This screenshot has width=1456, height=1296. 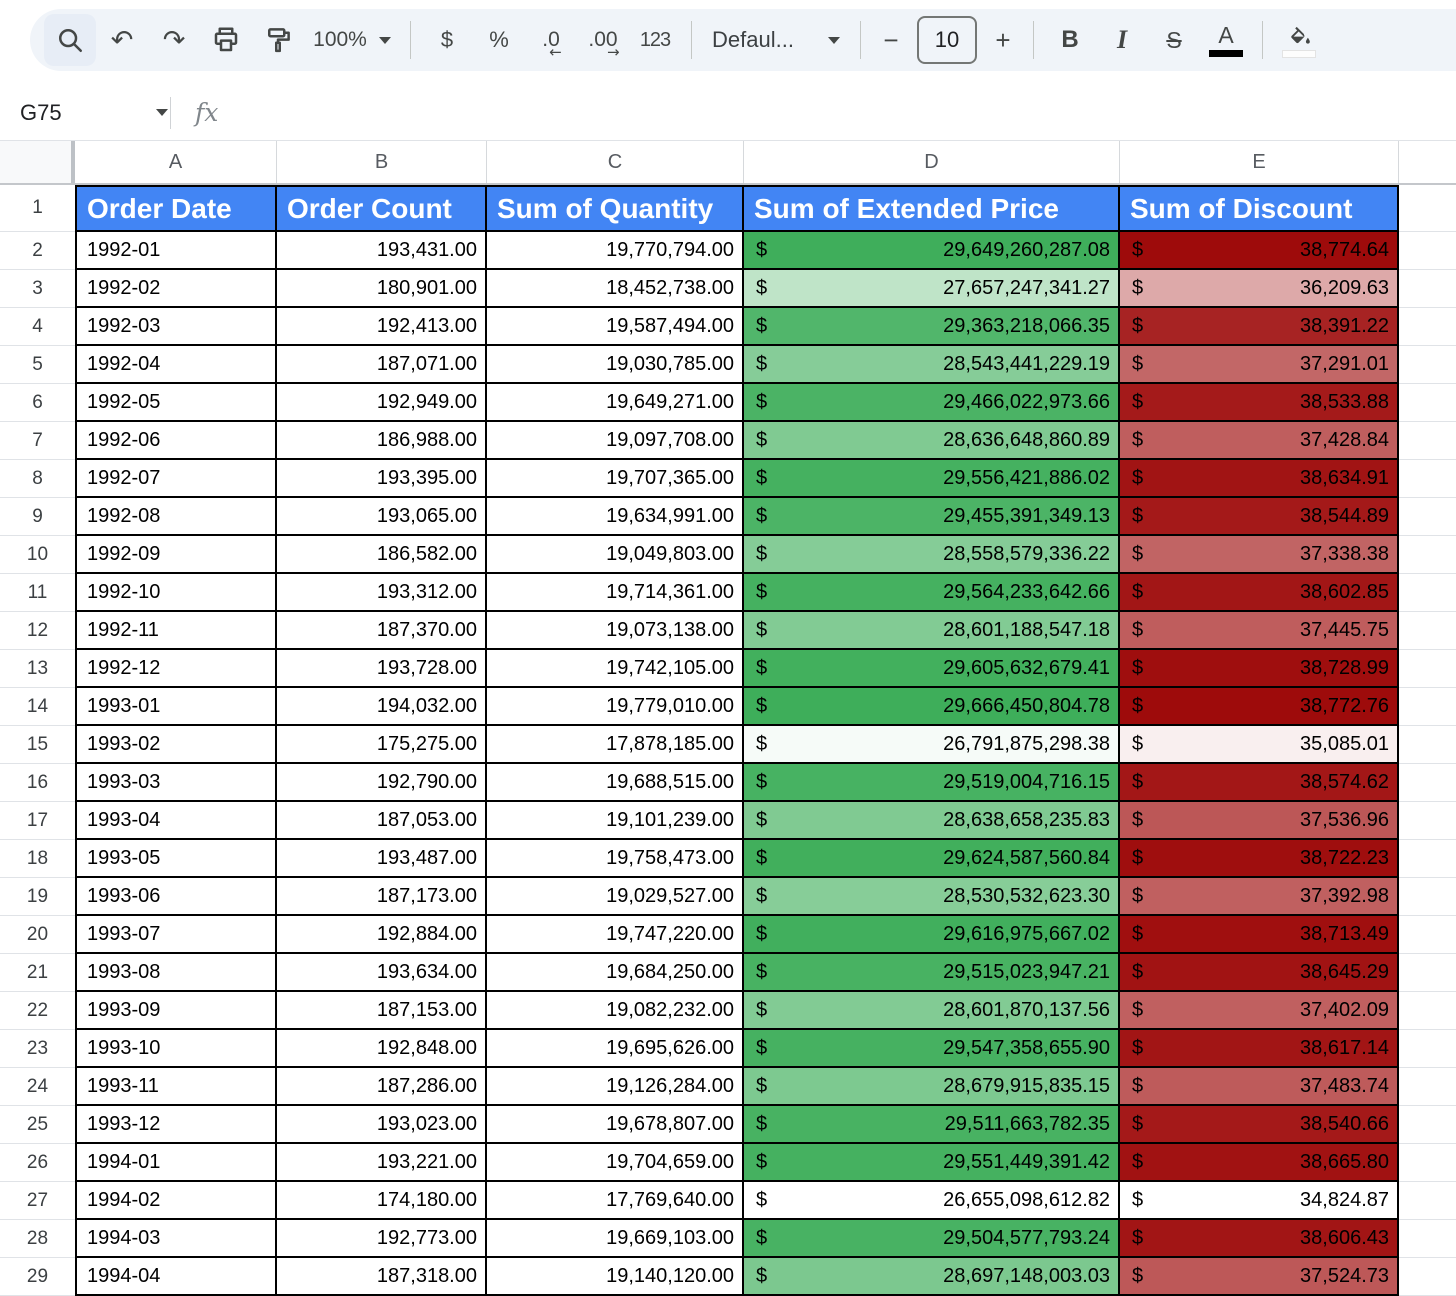 What do you see at coordinates (1070, 40) in the screenshot?
I see `bold-button: B` at bounding box center [1070, 40].